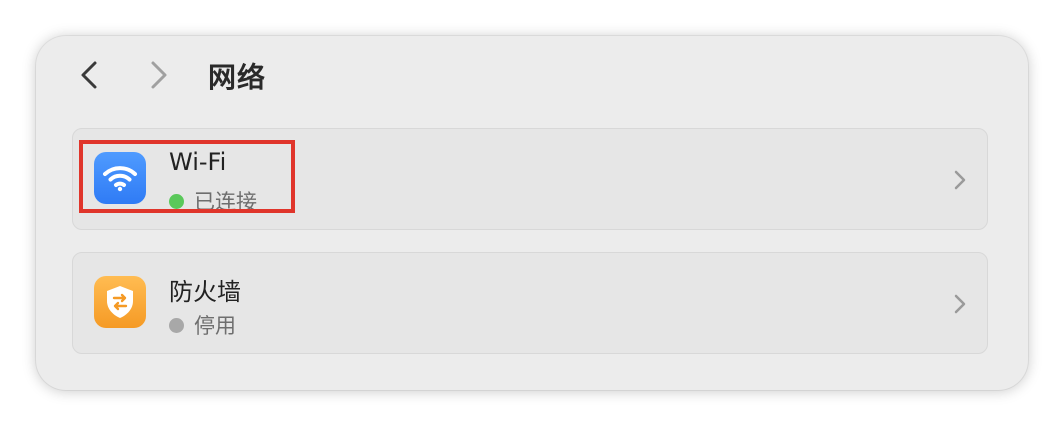 The height and width of the screenshot is (426, 1064). I want to click on back-button, so click(89, 75).